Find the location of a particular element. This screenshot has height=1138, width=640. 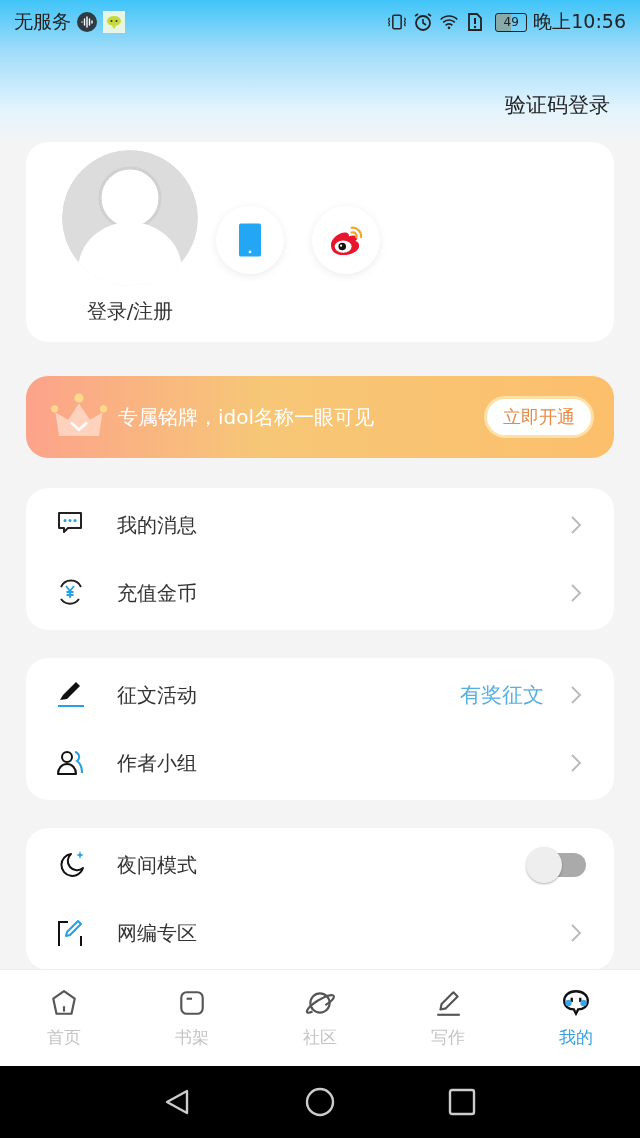

home-circle-icon is located at coordinates (320, 1102).